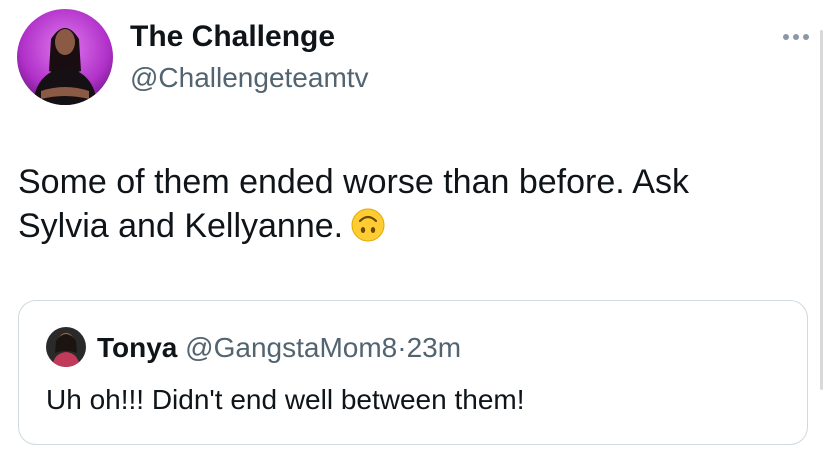  Describe the element at coordinates (285, 399) in the screenshot. I see `quoted-tweet-text: Uh oh!!! Didn't end well between them!` at that location.